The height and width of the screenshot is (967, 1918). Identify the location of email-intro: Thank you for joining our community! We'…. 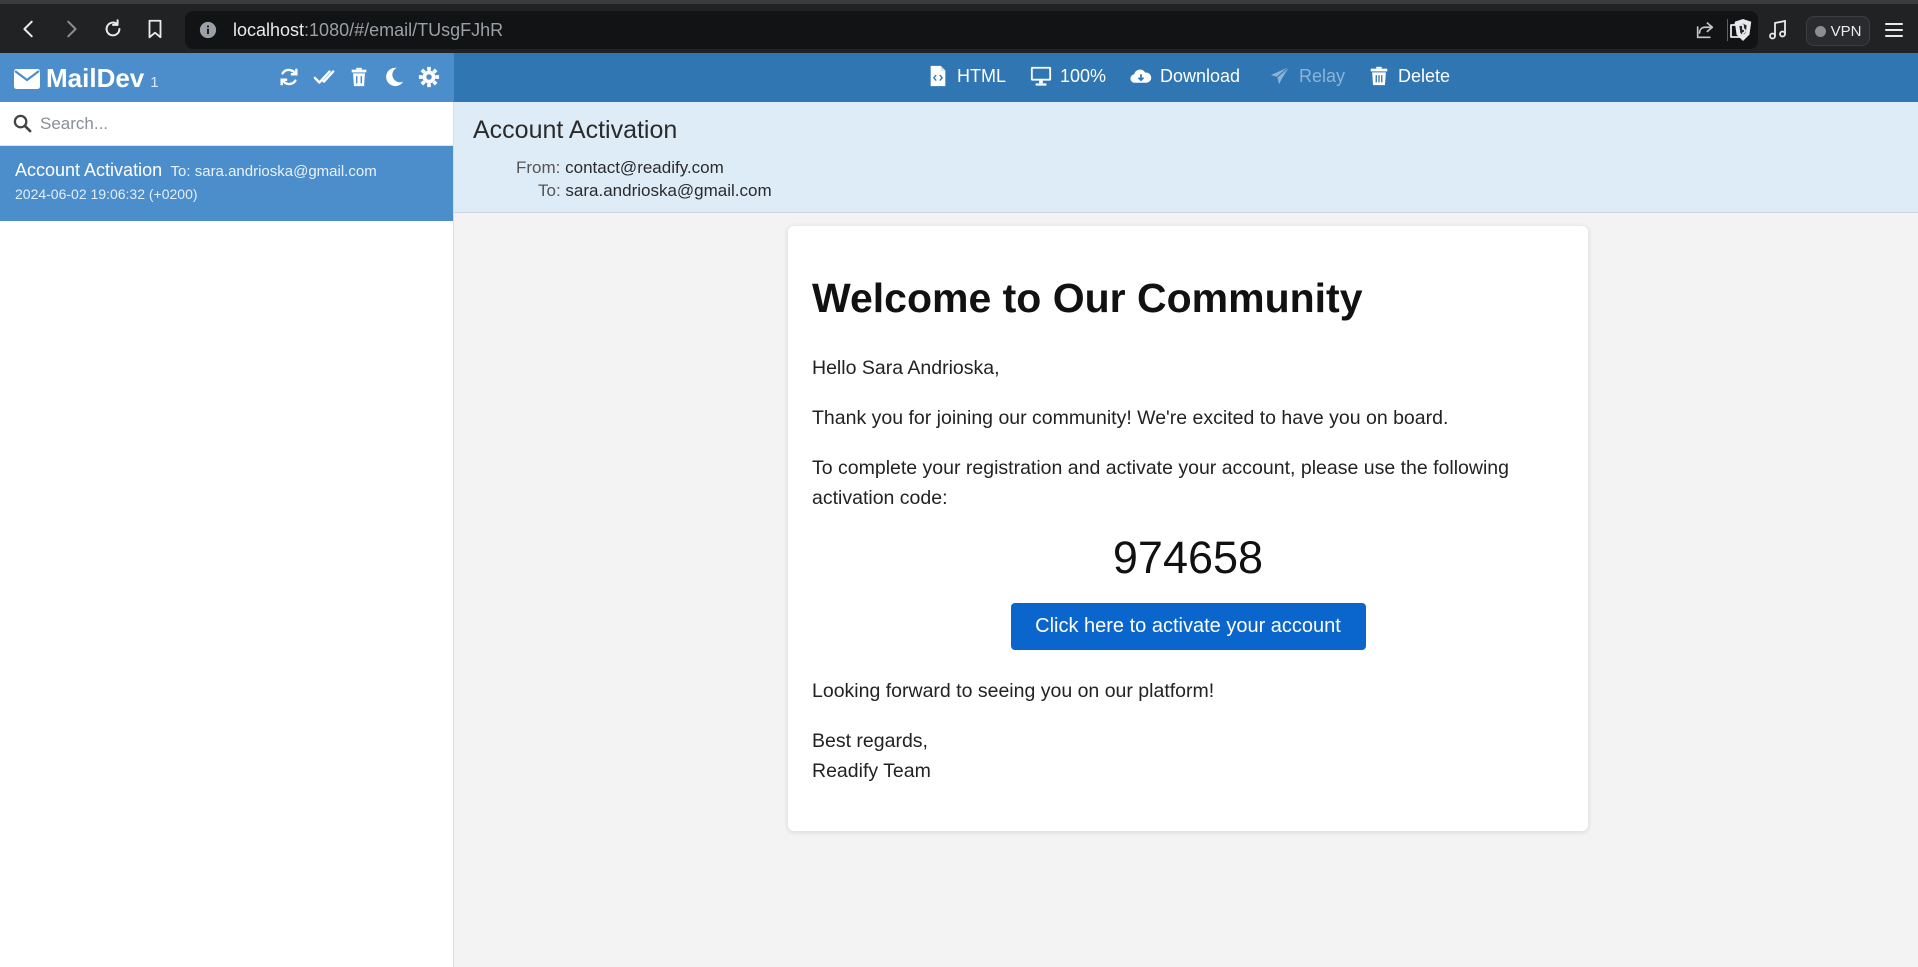
(1130, 418).